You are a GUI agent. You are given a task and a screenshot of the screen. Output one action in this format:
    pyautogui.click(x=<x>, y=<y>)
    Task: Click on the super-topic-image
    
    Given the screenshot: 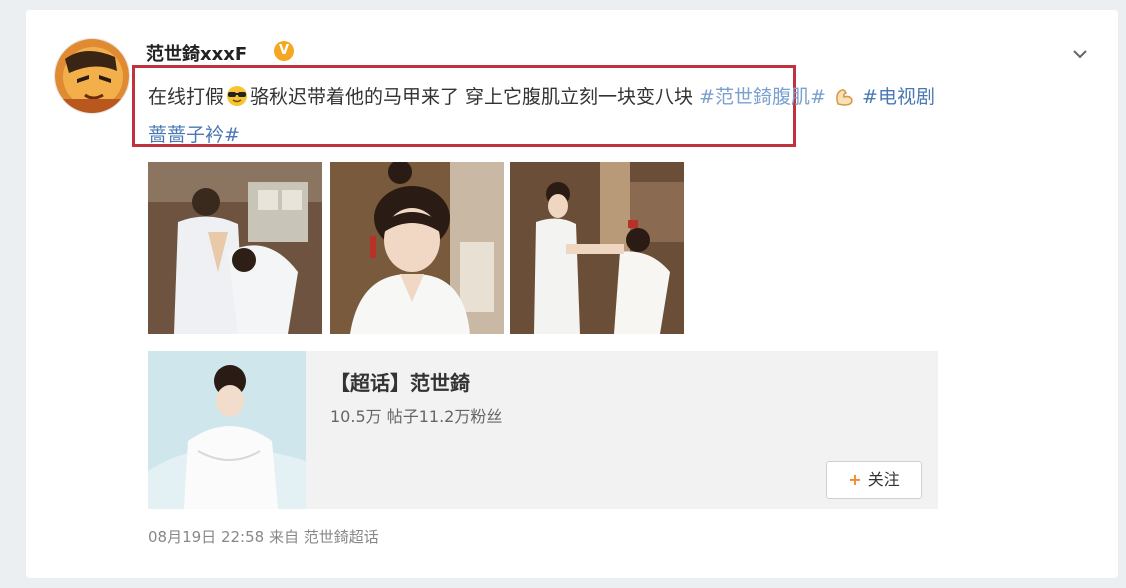 What is the action you would take?
    pyautogui.click(x=227, y=430)
    